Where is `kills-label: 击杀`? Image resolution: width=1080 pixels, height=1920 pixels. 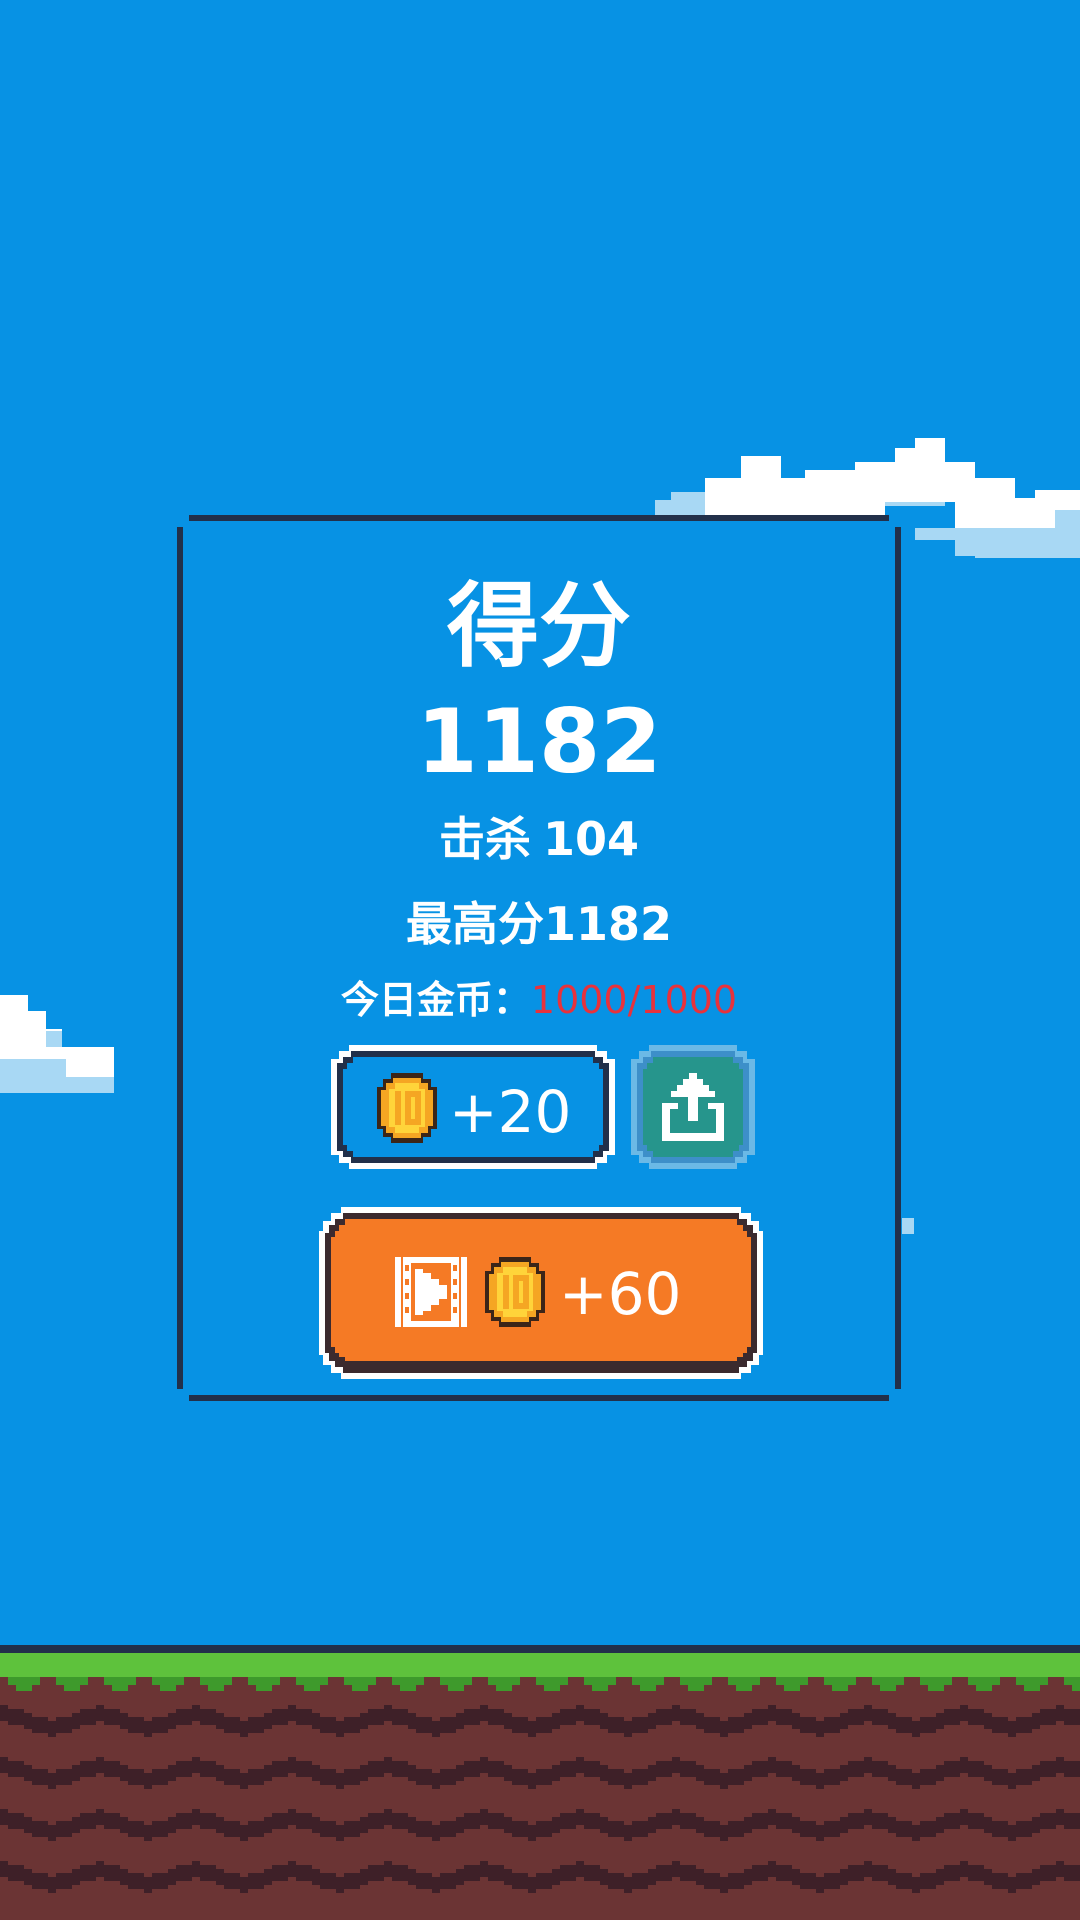
kills-label: 击杀 is located at coordinates (484, 839).